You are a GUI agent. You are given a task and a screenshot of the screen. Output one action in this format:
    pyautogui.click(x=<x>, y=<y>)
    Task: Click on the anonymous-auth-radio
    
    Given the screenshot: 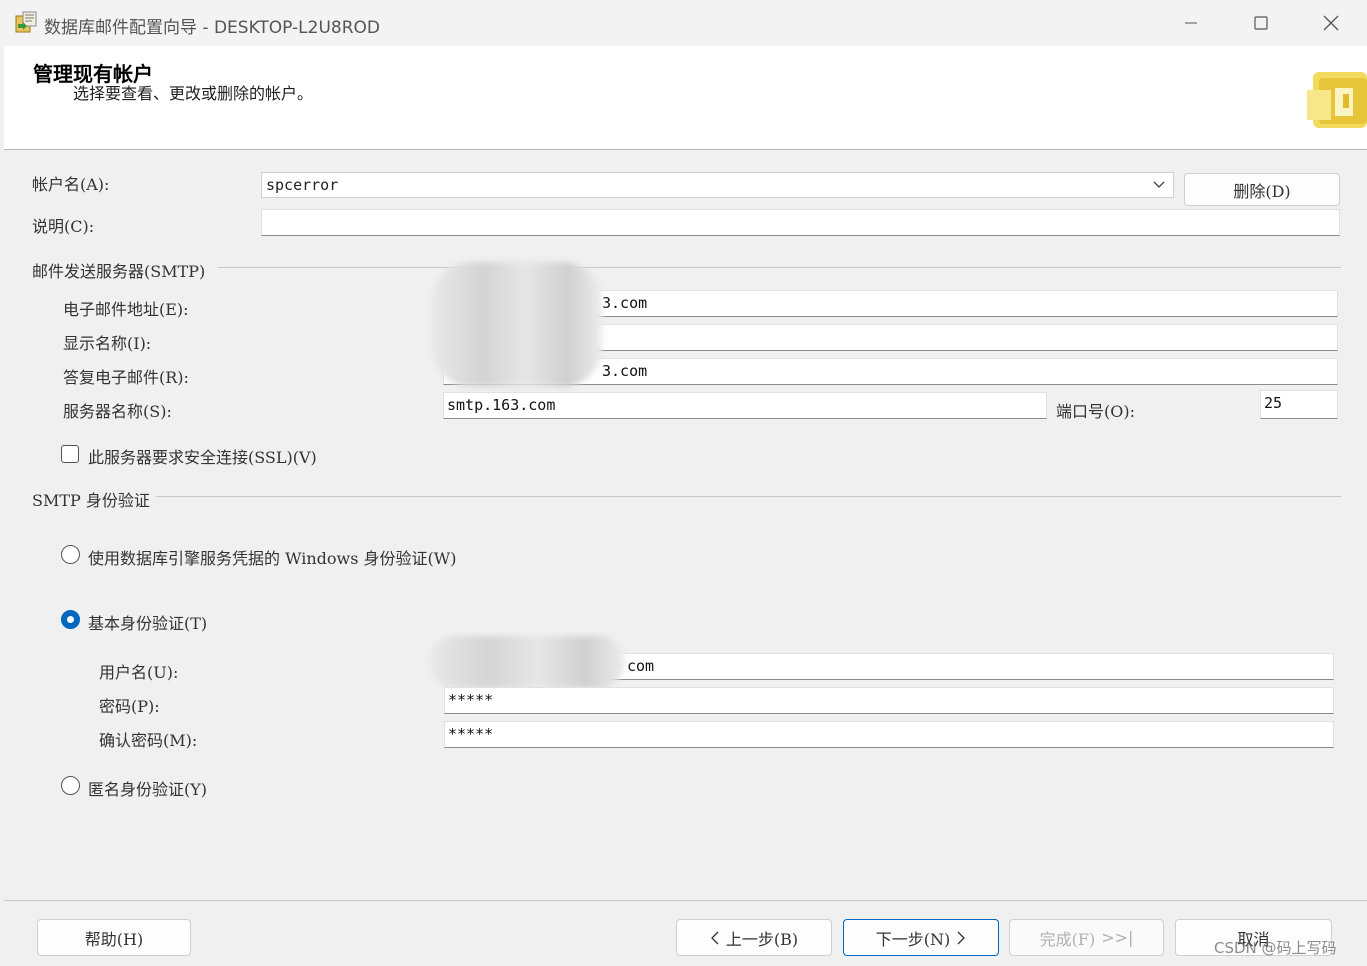 What is the action you would take?
    pyautogui.click(x=70, y=785)
    